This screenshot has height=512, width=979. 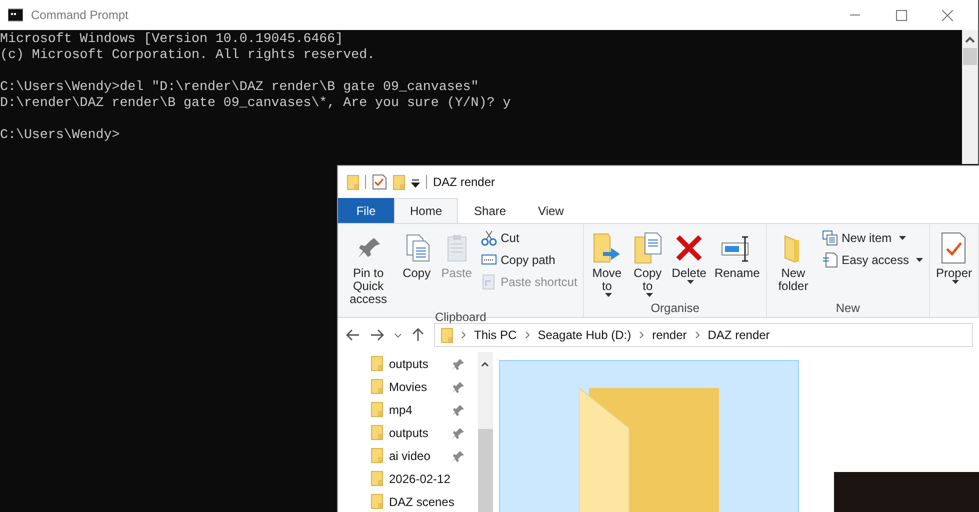 What do you see at coordinates (488, 238) in the screenshot?
I see `scissors-icon` at bounding box center [488, 238].